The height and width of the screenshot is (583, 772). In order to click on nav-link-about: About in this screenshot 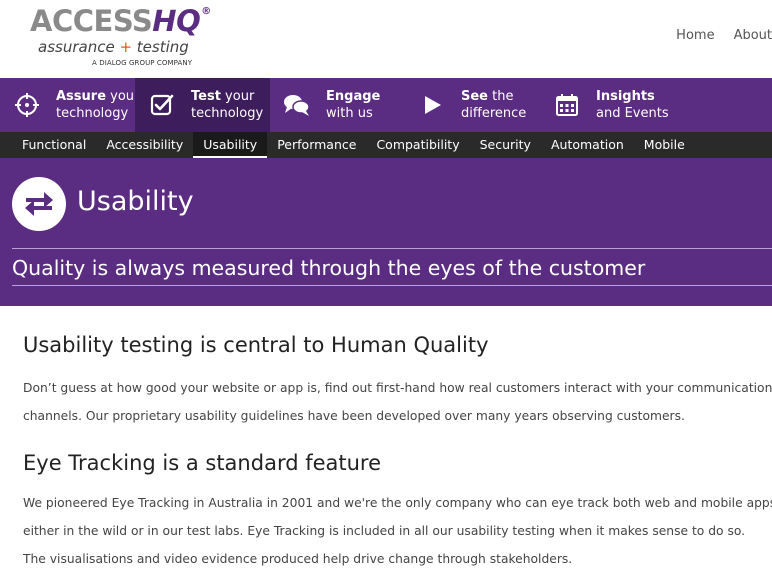, I will do `click(753, 35)`.